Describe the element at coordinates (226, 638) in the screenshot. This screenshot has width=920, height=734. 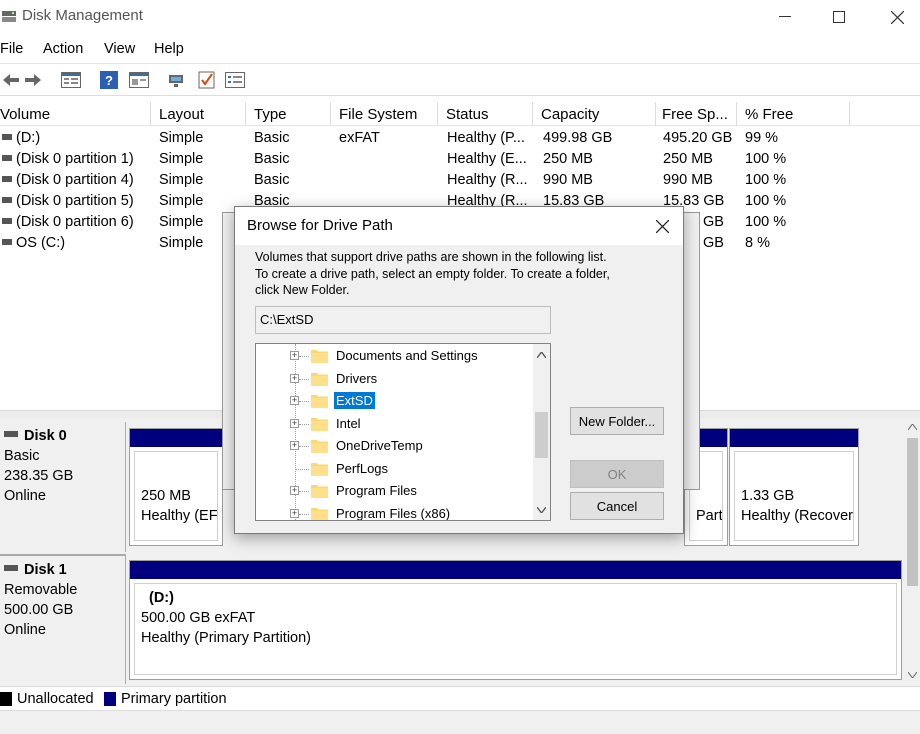
I see `partition-status: Healthy (Primary Partition)` at that location.